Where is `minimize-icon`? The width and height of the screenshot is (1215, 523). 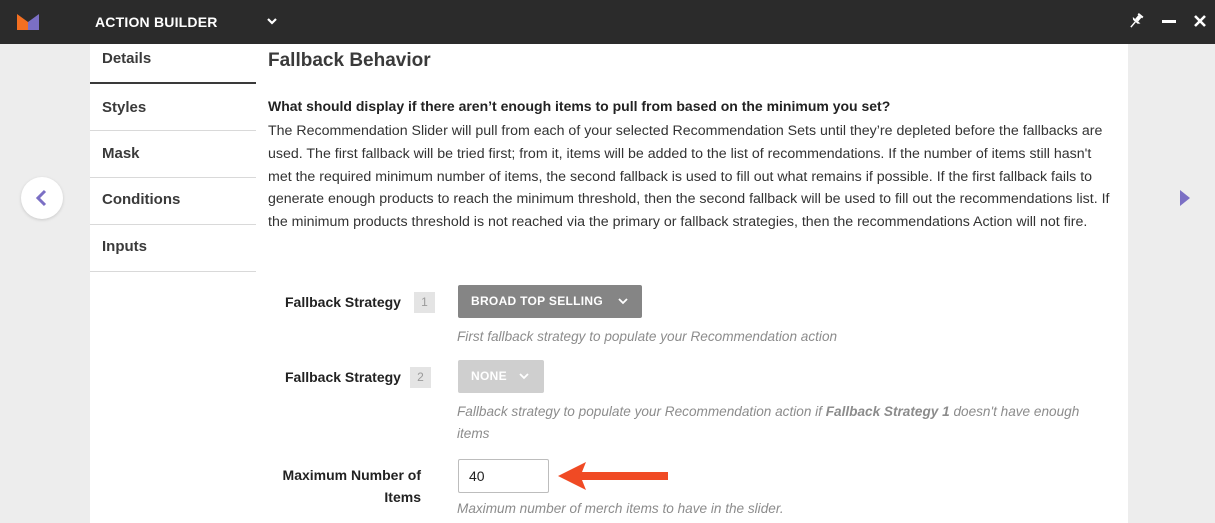 minimize-icon is located at coordinates (1169, 21).